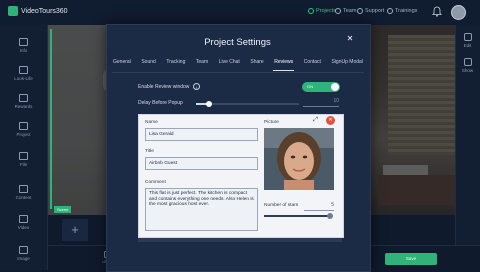 The width and height of the screenshot is (480, 272). I want to click on nav-projects: Projects, so click(322, 11).